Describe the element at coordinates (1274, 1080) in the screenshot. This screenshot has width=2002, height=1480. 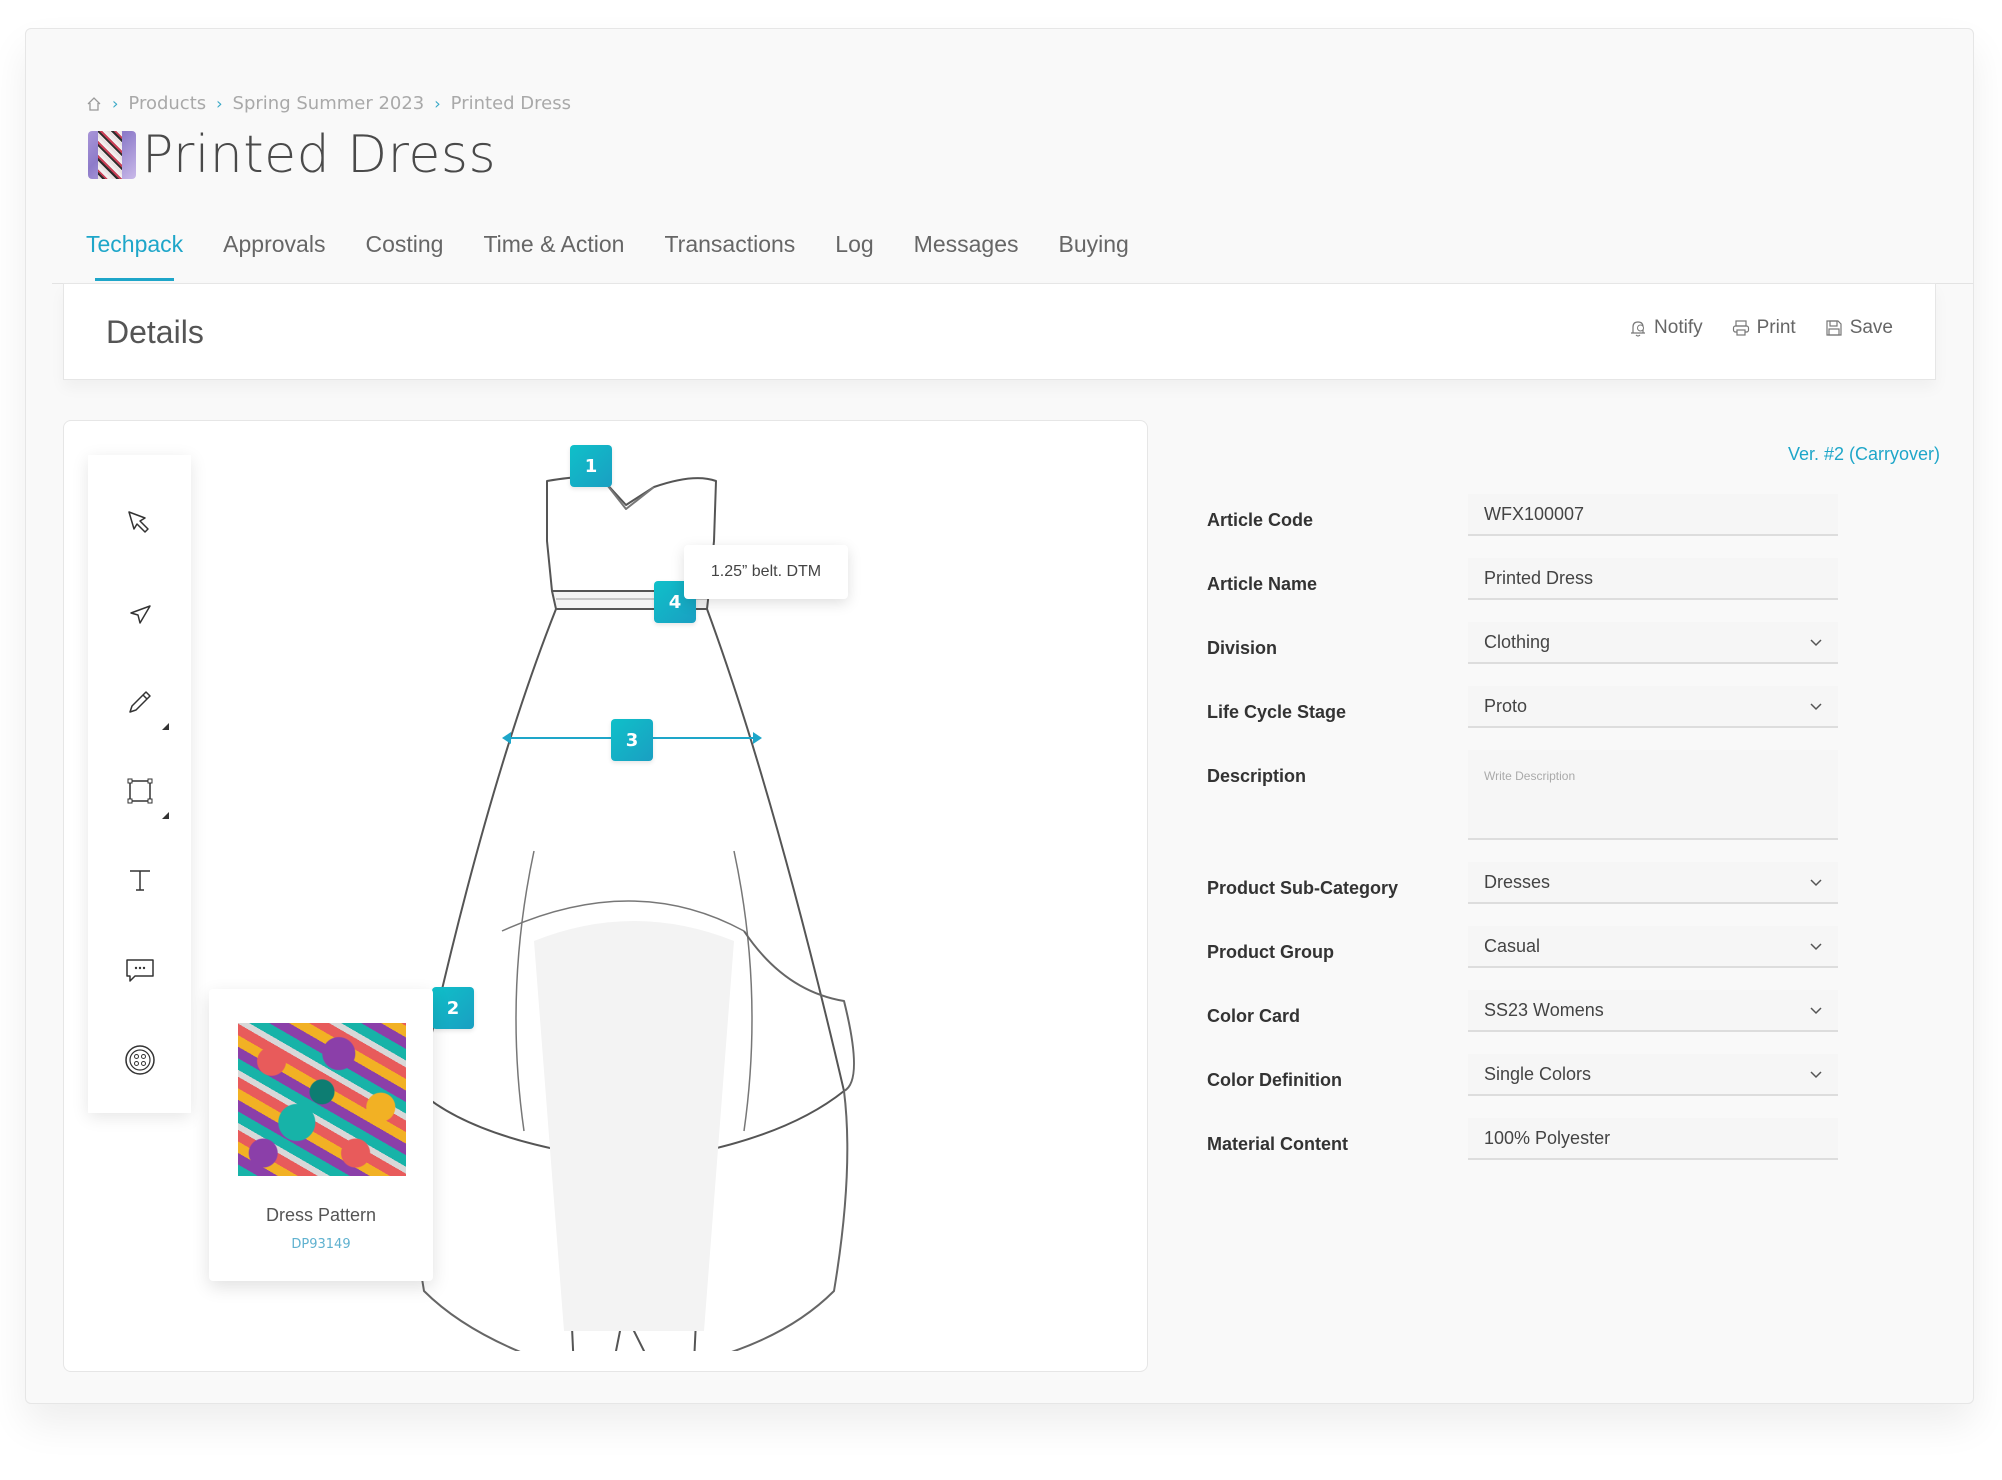
I see `field-label: Color Definition` at that location.